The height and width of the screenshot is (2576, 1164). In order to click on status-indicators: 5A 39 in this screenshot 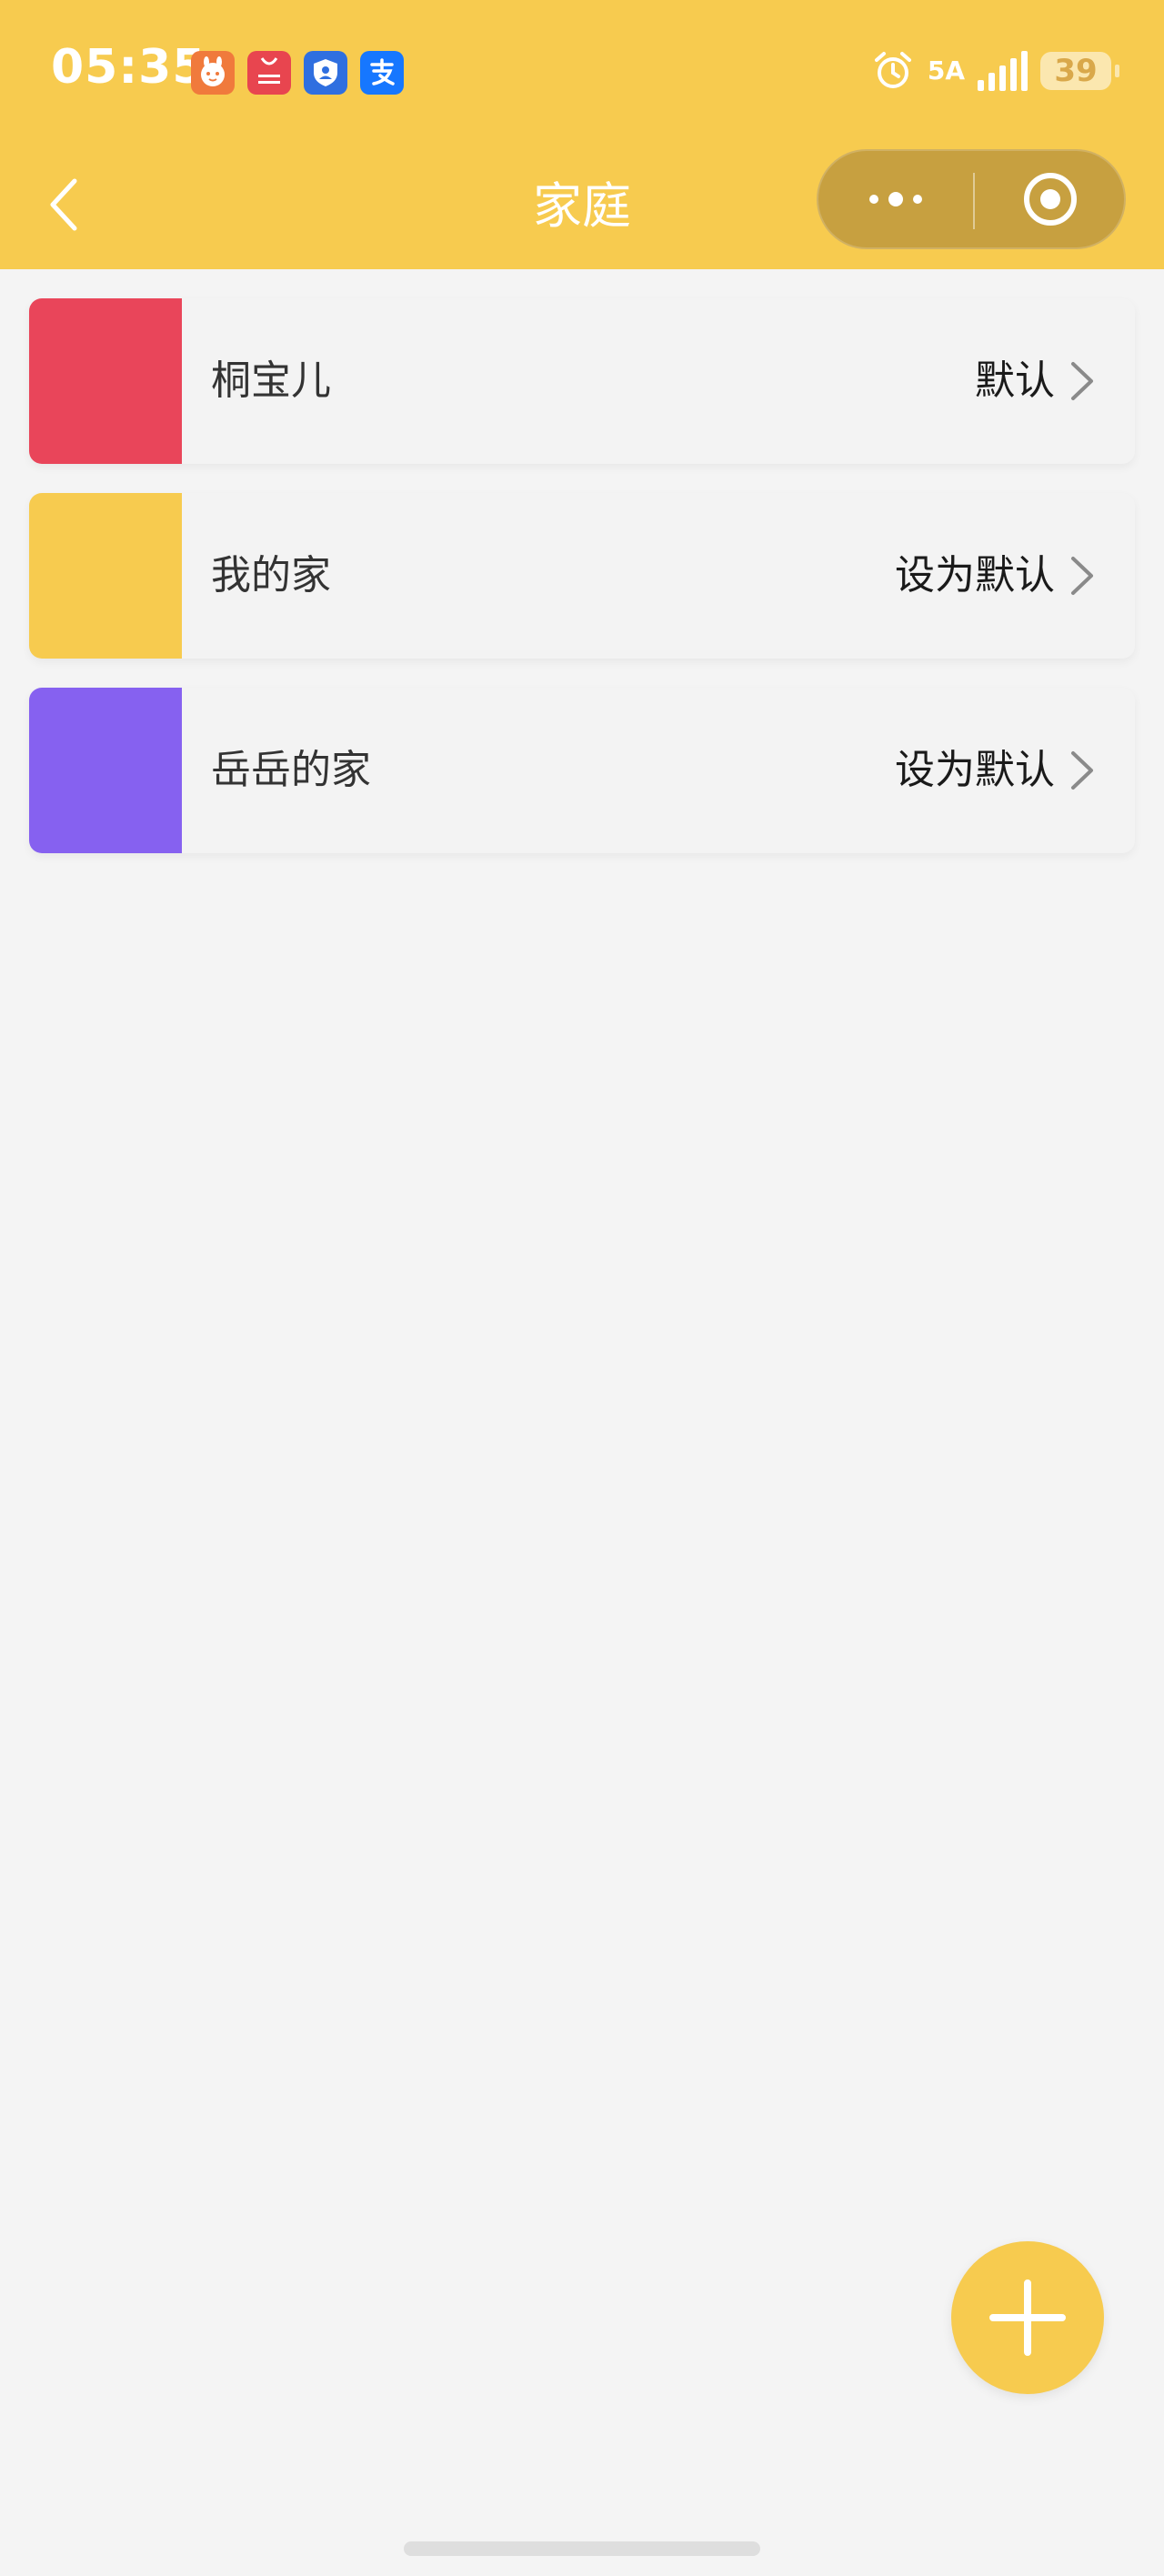, I will do `click(995, 71)`.